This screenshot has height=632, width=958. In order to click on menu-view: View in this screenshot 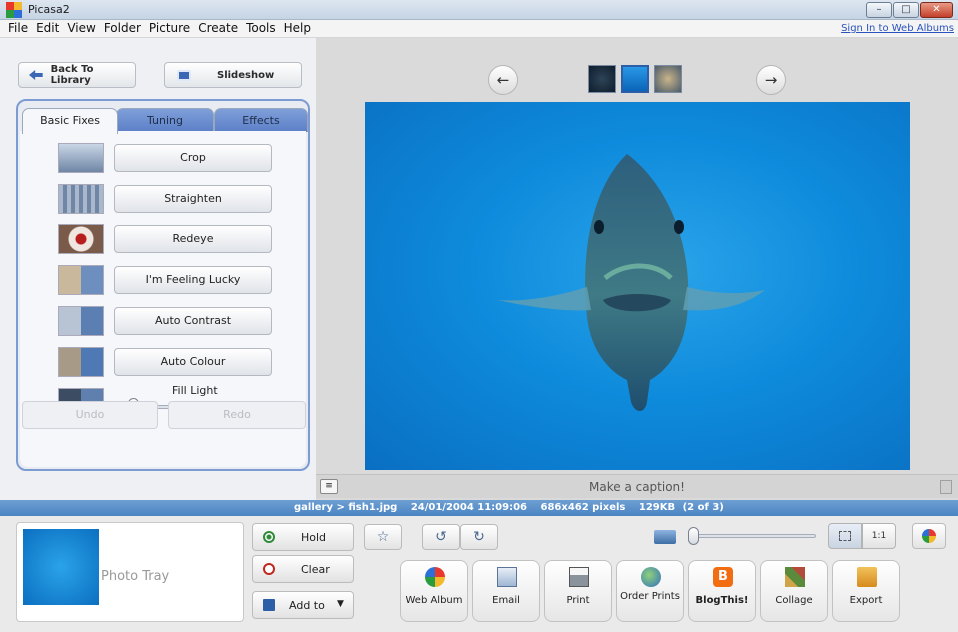, I will do `click(81, 28)`.